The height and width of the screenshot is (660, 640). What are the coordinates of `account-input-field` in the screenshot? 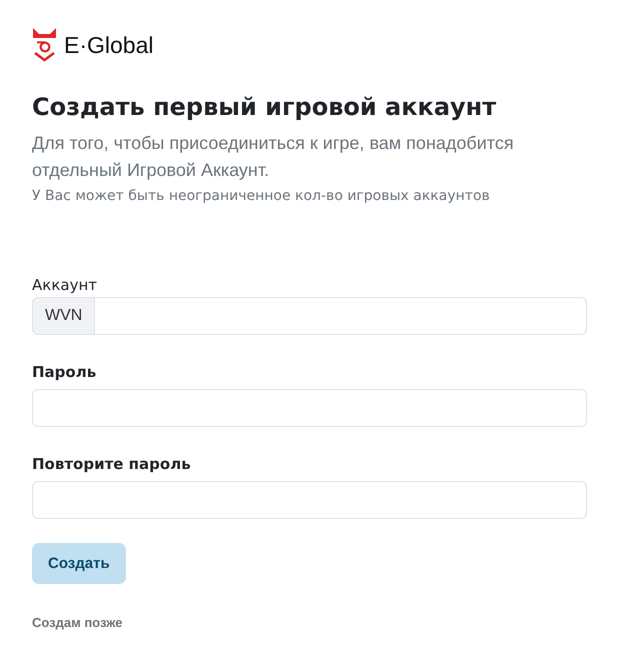 It's located at (341, 316).